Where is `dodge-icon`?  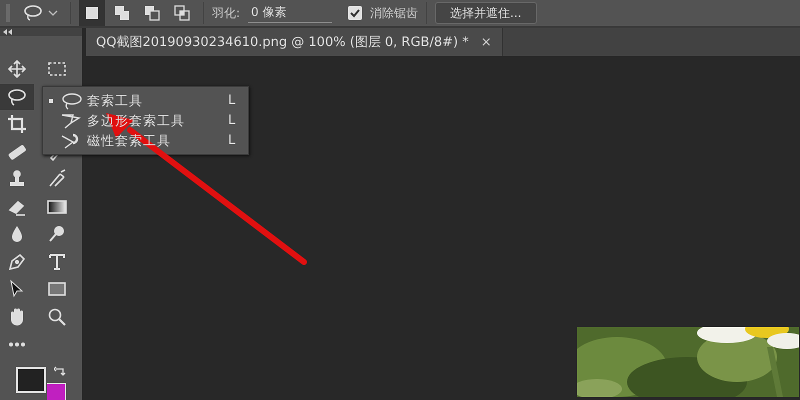 dodge-icon is located at coordinates (57, 234).